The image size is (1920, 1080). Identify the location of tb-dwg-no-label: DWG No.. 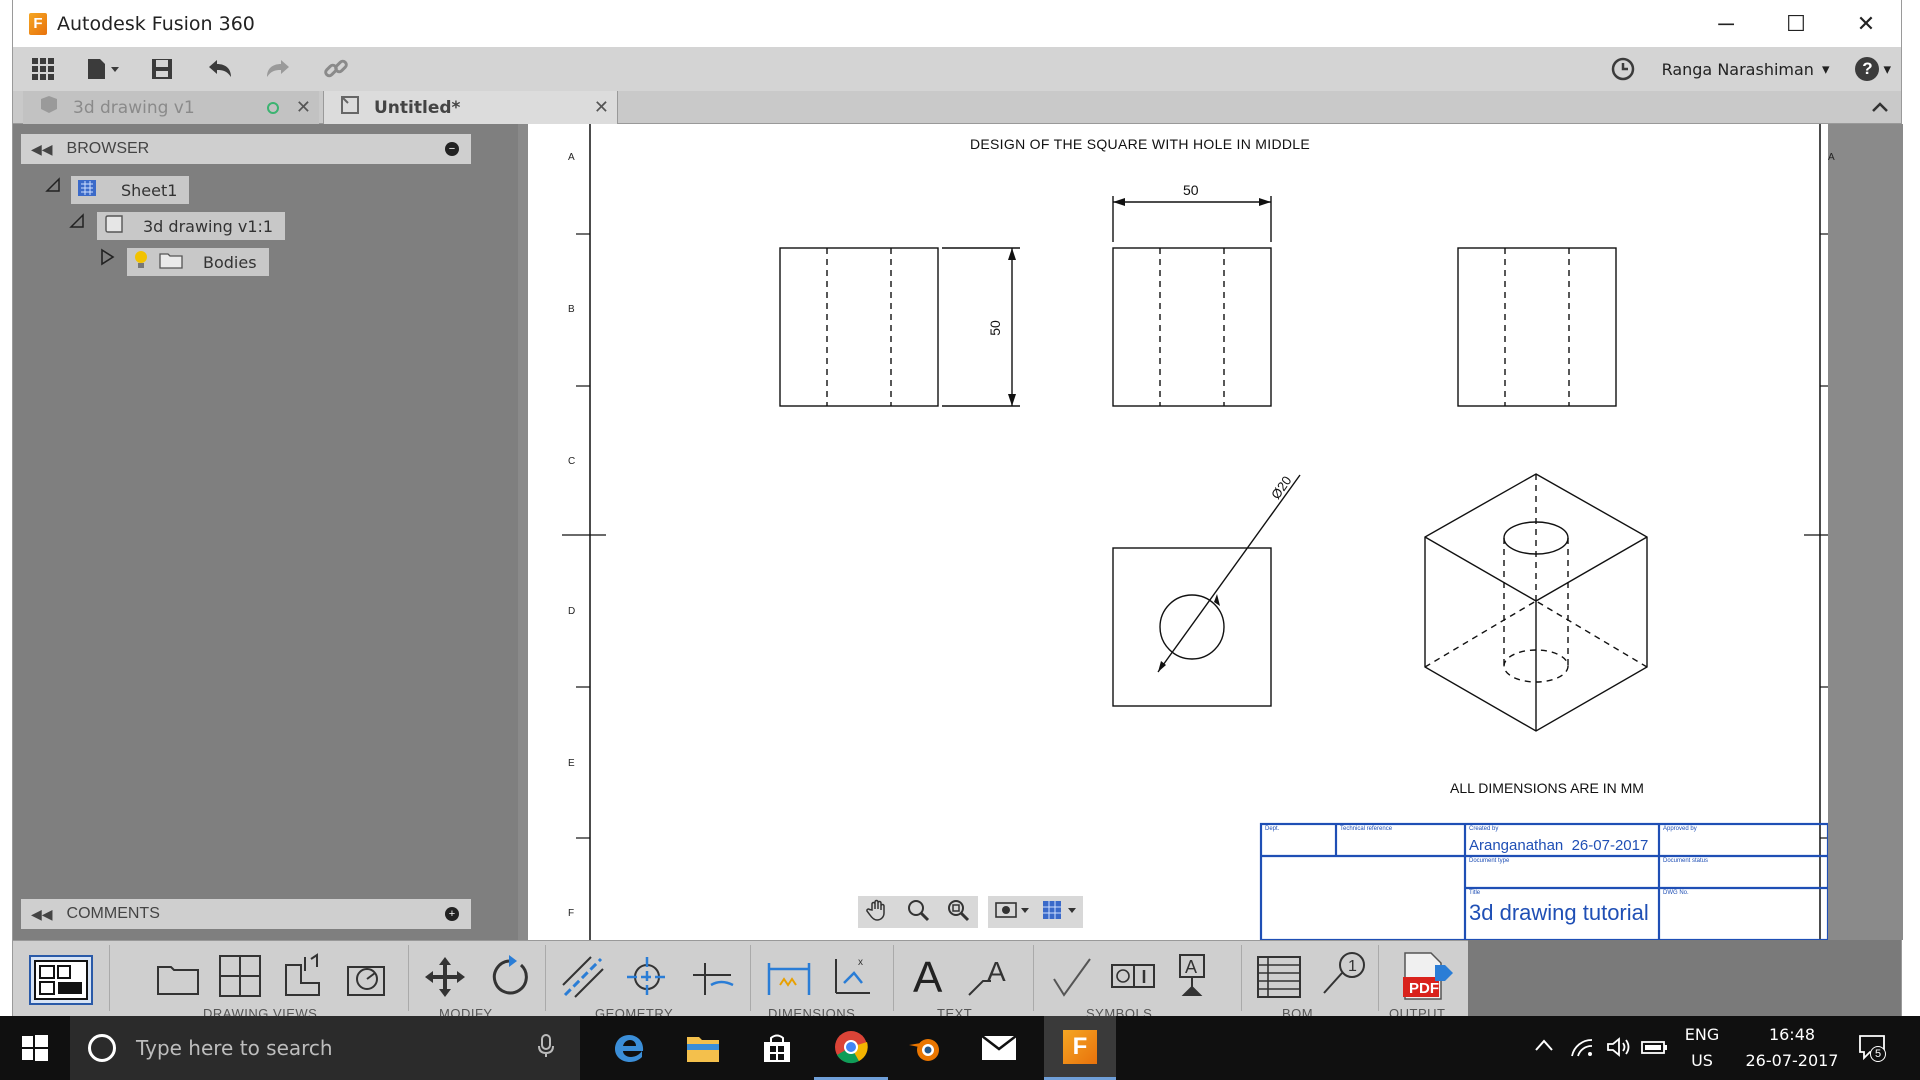
(1676, 893).